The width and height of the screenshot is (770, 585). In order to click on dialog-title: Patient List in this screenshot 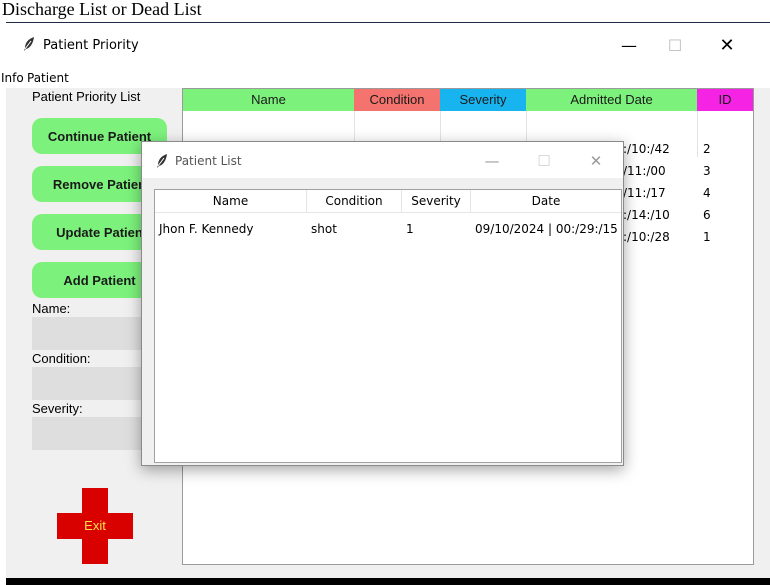, I will do `click(208, 161)`.